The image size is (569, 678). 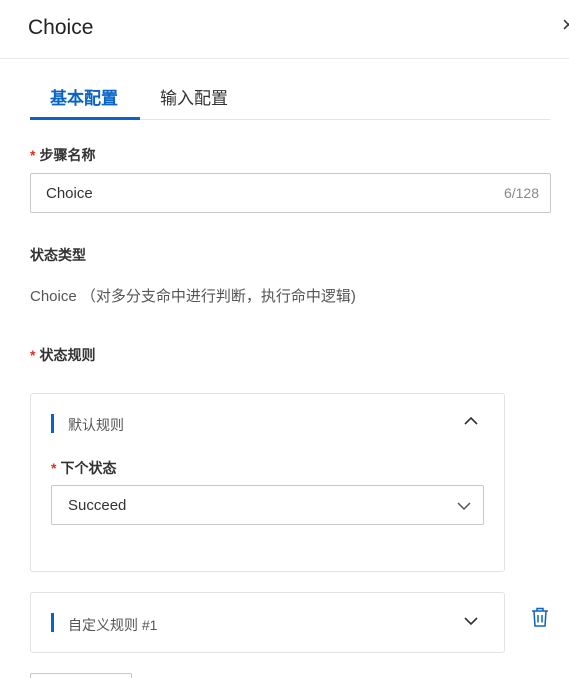 What do you see at coordinates (565, 25) in the screenshot?
I see `close-icon: ×` at bounding box center [565, 25].